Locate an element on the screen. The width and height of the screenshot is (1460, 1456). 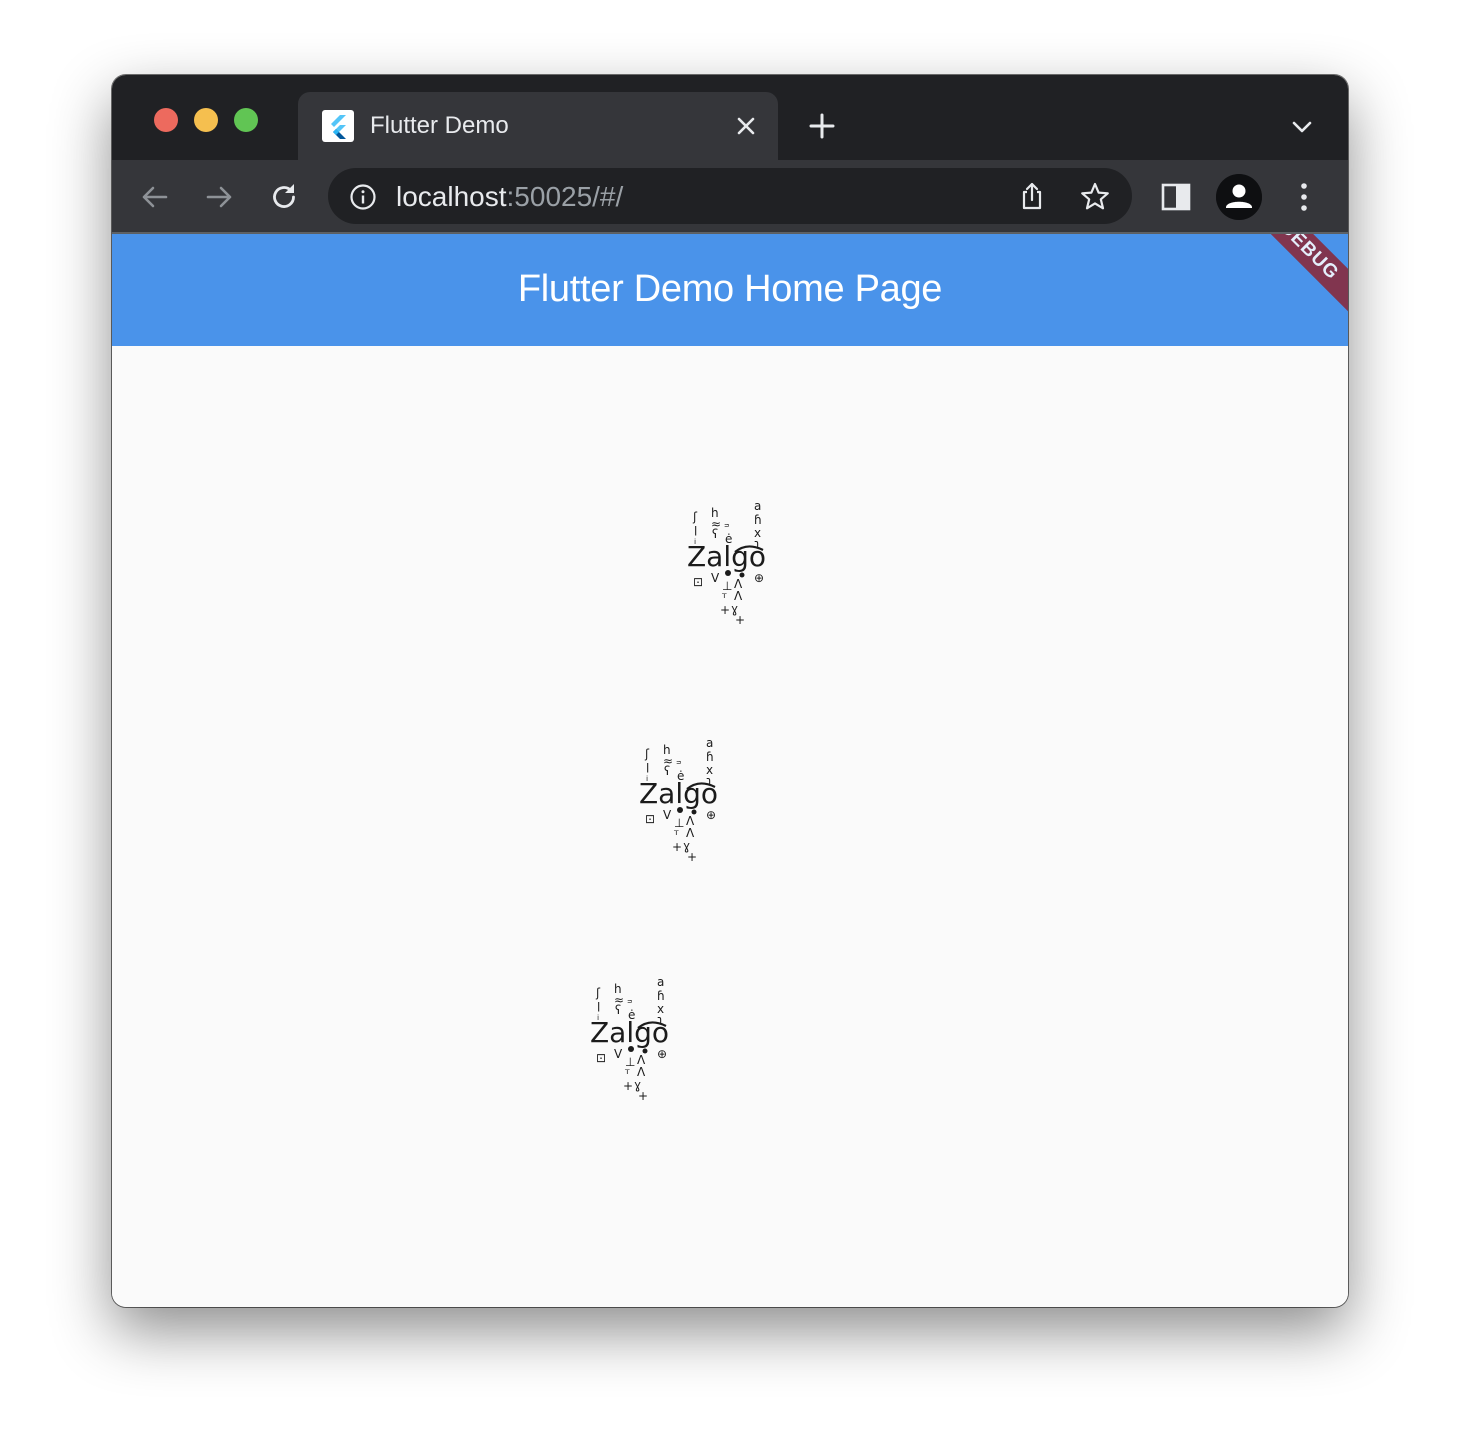
tab-strip: Flutter Demo is located at coordinates (730, 117).